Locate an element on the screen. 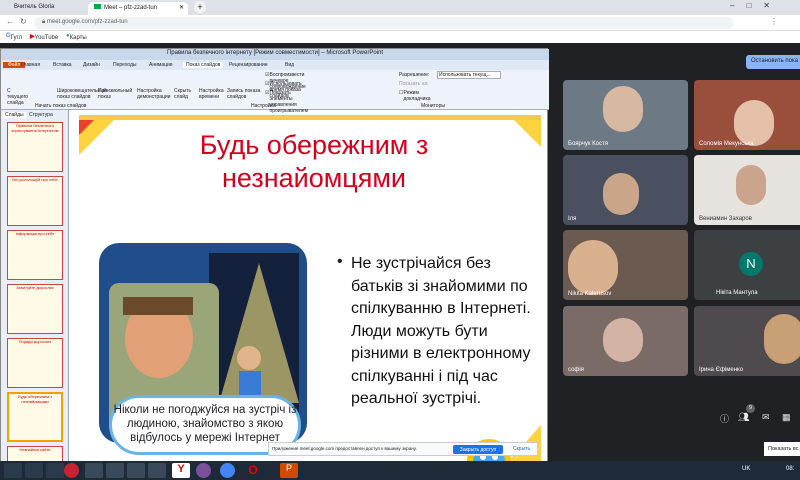  from-current-slide-button: С текущего слайда is located at coordinates (18, 97).